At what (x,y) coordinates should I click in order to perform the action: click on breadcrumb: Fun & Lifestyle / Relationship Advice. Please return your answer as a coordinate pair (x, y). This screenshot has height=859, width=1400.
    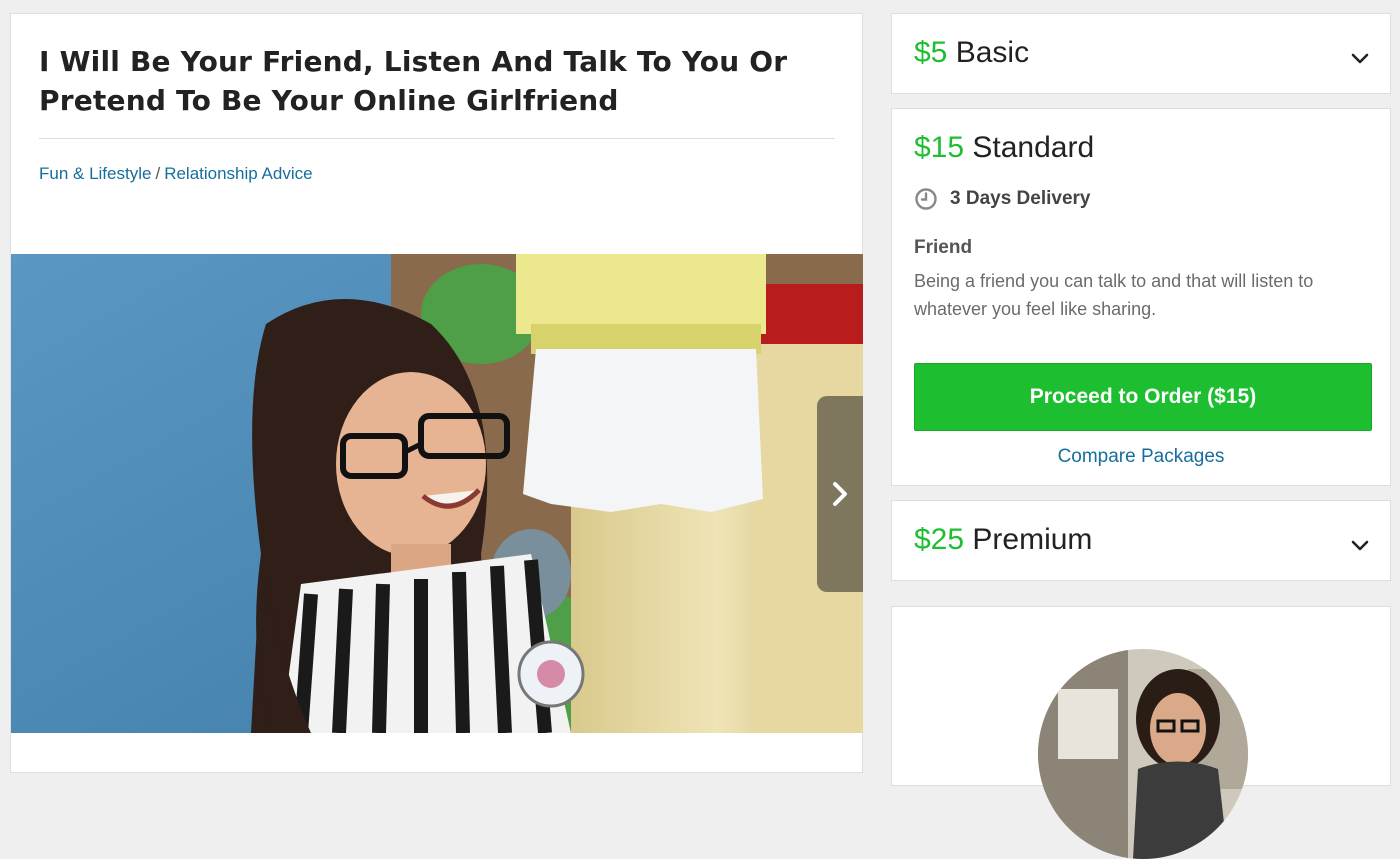
    Looking at the image, I should click on (176, 174).